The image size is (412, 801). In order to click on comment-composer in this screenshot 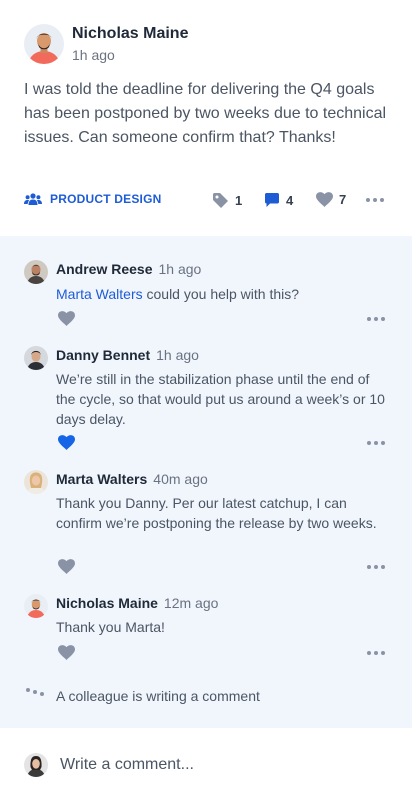, I will do `click(206, 764)`.